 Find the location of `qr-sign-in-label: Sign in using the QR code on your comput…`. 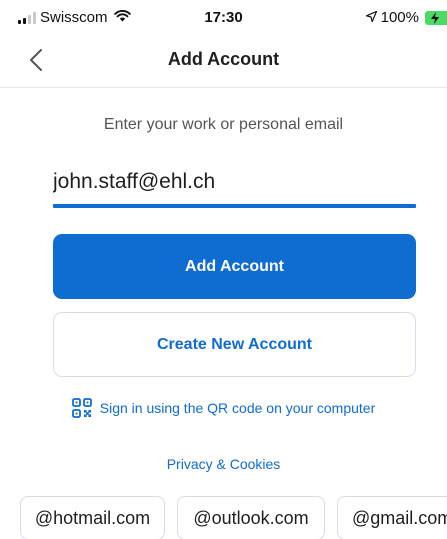

qr-sign-in-label: Sign in using the QR code on your comput… is located at coordinates (237, 408).